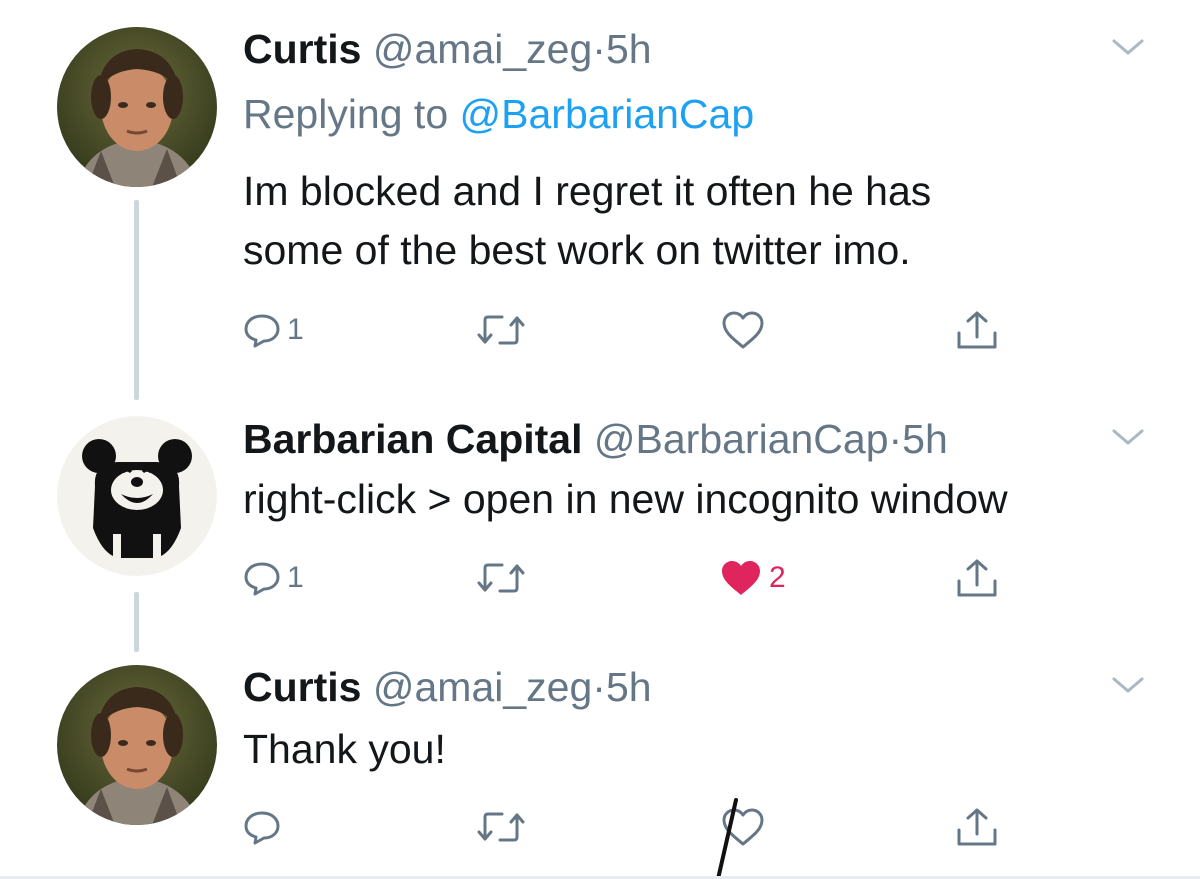  Describe the element at coordinates (346, 114) in the screenshot. I see `replying-to-prefix: Replying to` at that location.